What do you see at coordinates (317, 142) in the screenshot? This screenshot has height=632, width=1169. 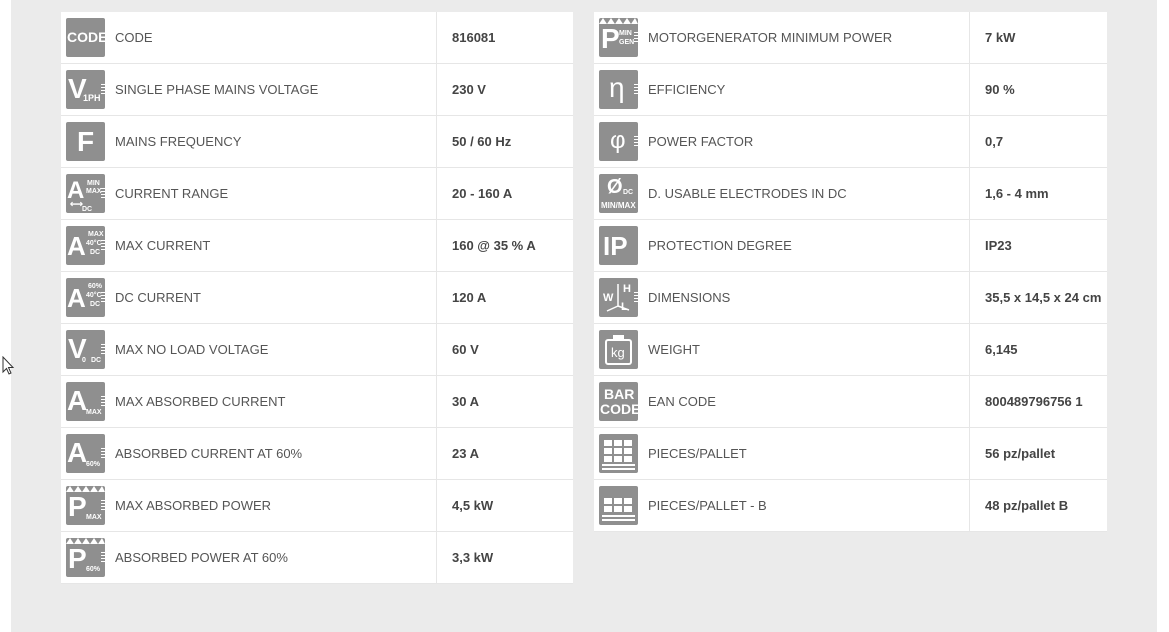 I see `table-row: F MAINS FREQUENCY 50 / 60 Hz` at bounding box center [317, 142].